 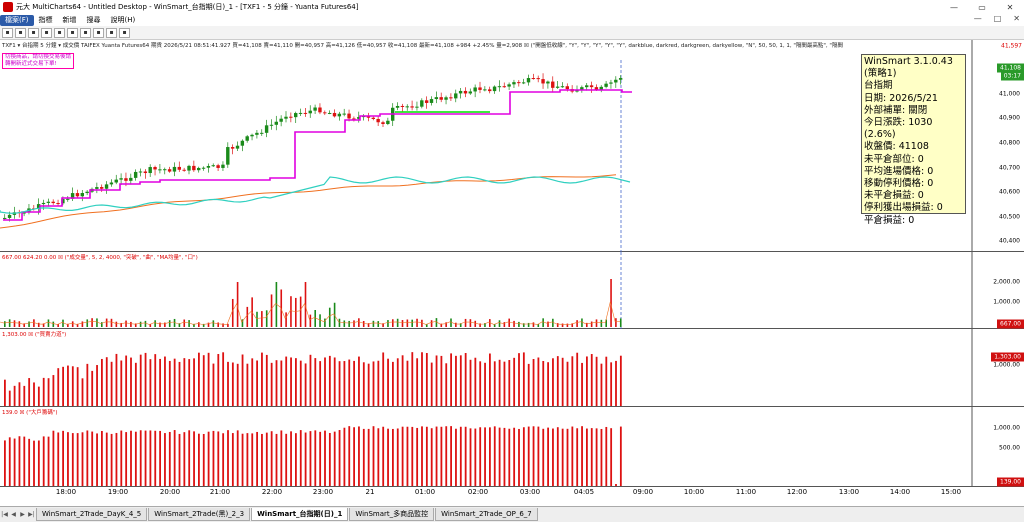 I want to click on tab-daykk: WinSmart_2Trade_DayK_4_5, so click(x=92, y=514).